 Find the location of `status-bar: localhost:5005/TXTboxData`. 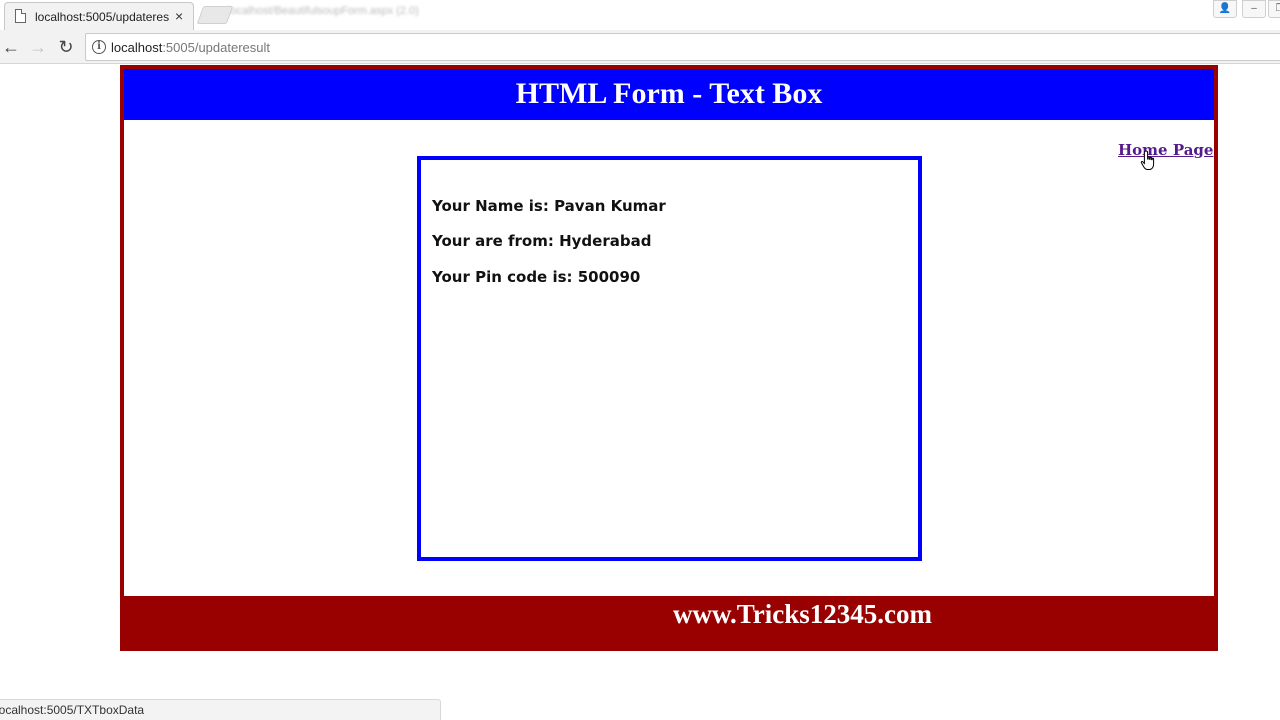

status-bar: localhost:5005/TXTboxData is located at coordinates (220, 709).